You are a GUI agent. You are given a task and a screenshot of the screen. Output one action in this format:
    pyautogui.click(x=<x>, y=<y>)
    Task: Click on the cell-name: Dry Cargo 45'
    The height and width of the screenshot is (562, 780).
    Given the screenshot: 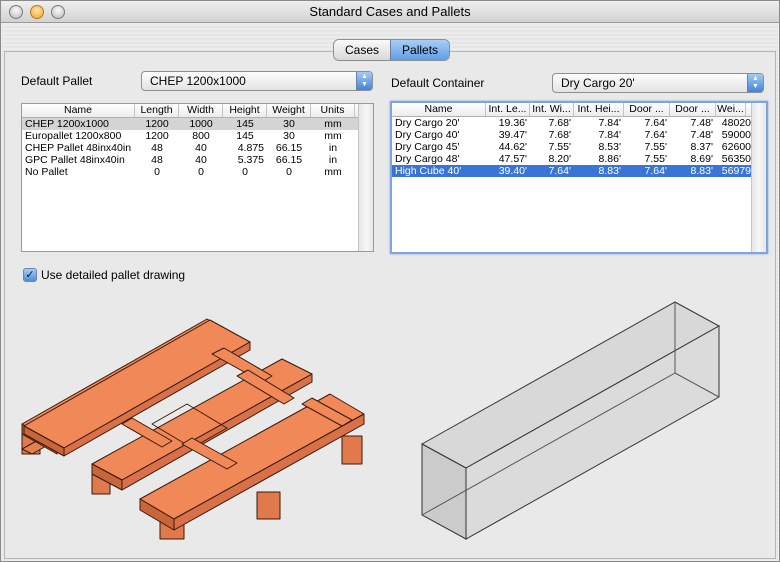 What is the action you would take?
    pyautogui.click(x=427, y=147)
    